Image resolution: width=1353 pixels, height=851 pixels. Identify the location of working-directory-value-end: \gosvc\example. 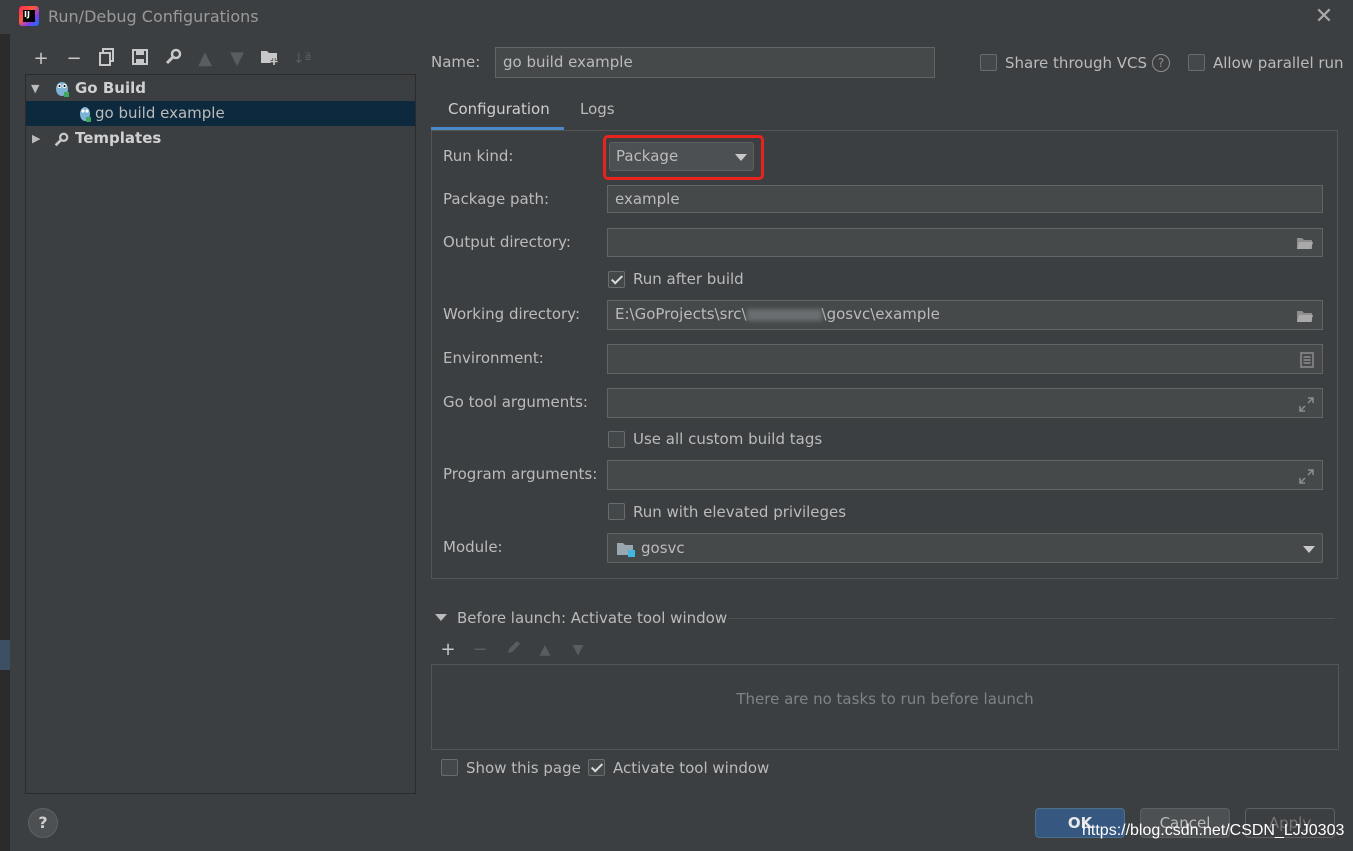
(880, 314).